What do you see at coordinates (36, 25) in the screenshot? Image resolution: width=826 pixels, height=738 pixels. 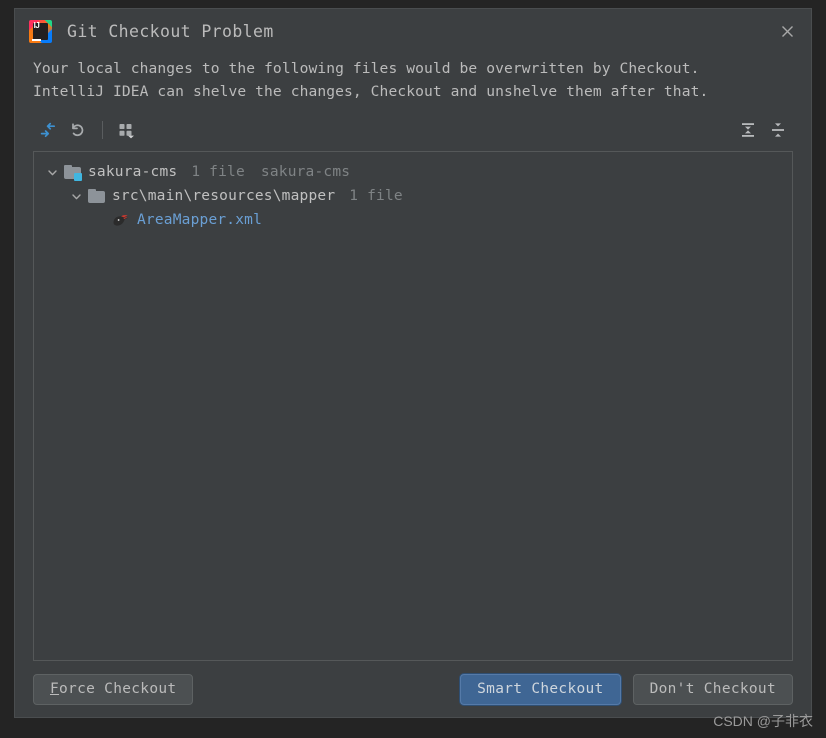 I see `intellij-logo-text: IJ` at bounding box center [36, 25].